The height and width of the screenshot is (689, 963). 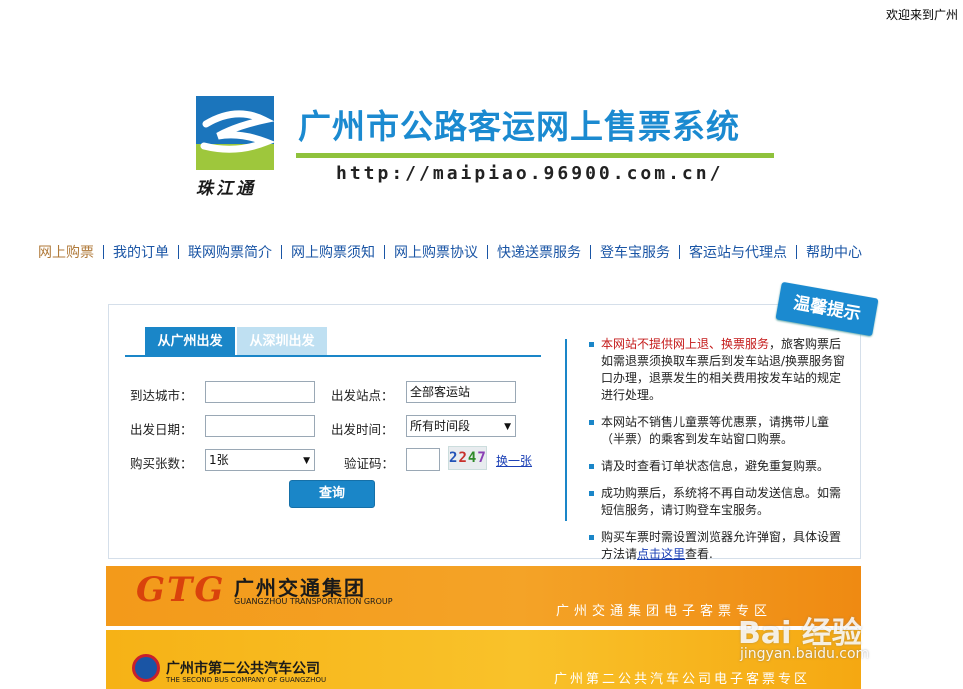 I want to click on ticket-count-label: 购买张数：, so click(x=161, y=463).